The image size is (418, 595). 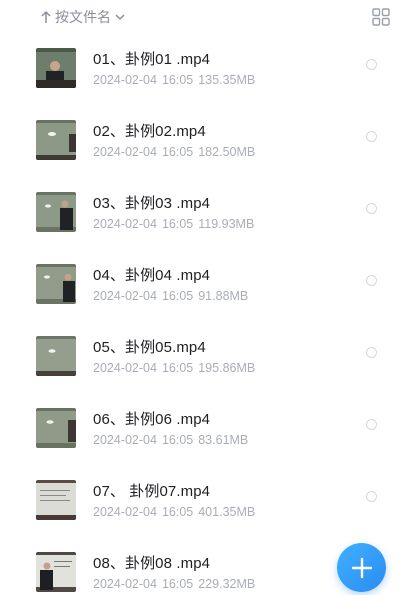 What do you see at coordinates (209, 17) in the screenshot?
I see `sort-bar: 按文件名` at bounding box center [209, 17].